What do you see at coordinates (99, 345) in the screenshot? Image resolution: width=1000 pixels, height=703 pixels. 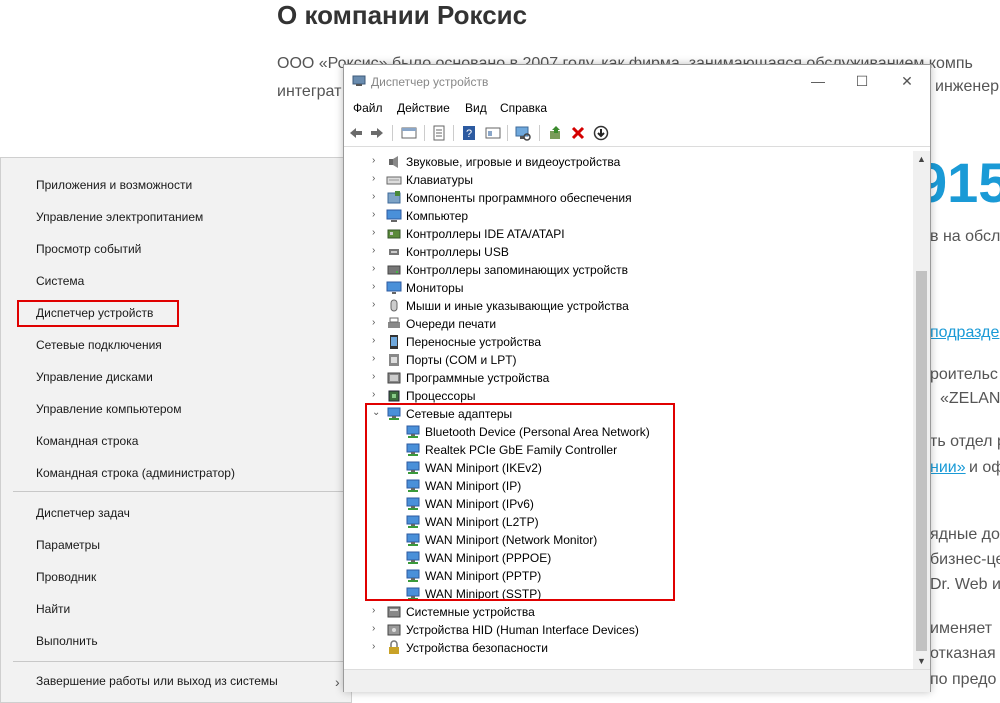 I see `menu-item-network-connections: Сетевые подключения` at bounding box center [99, 345].